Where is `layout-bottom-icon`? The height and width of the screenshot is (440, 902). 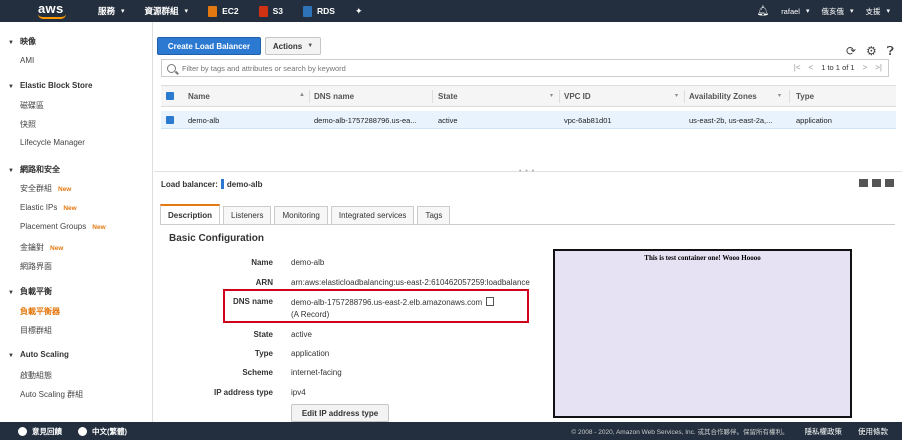 layout-bottom-icon is located at coordinates (876, 183).